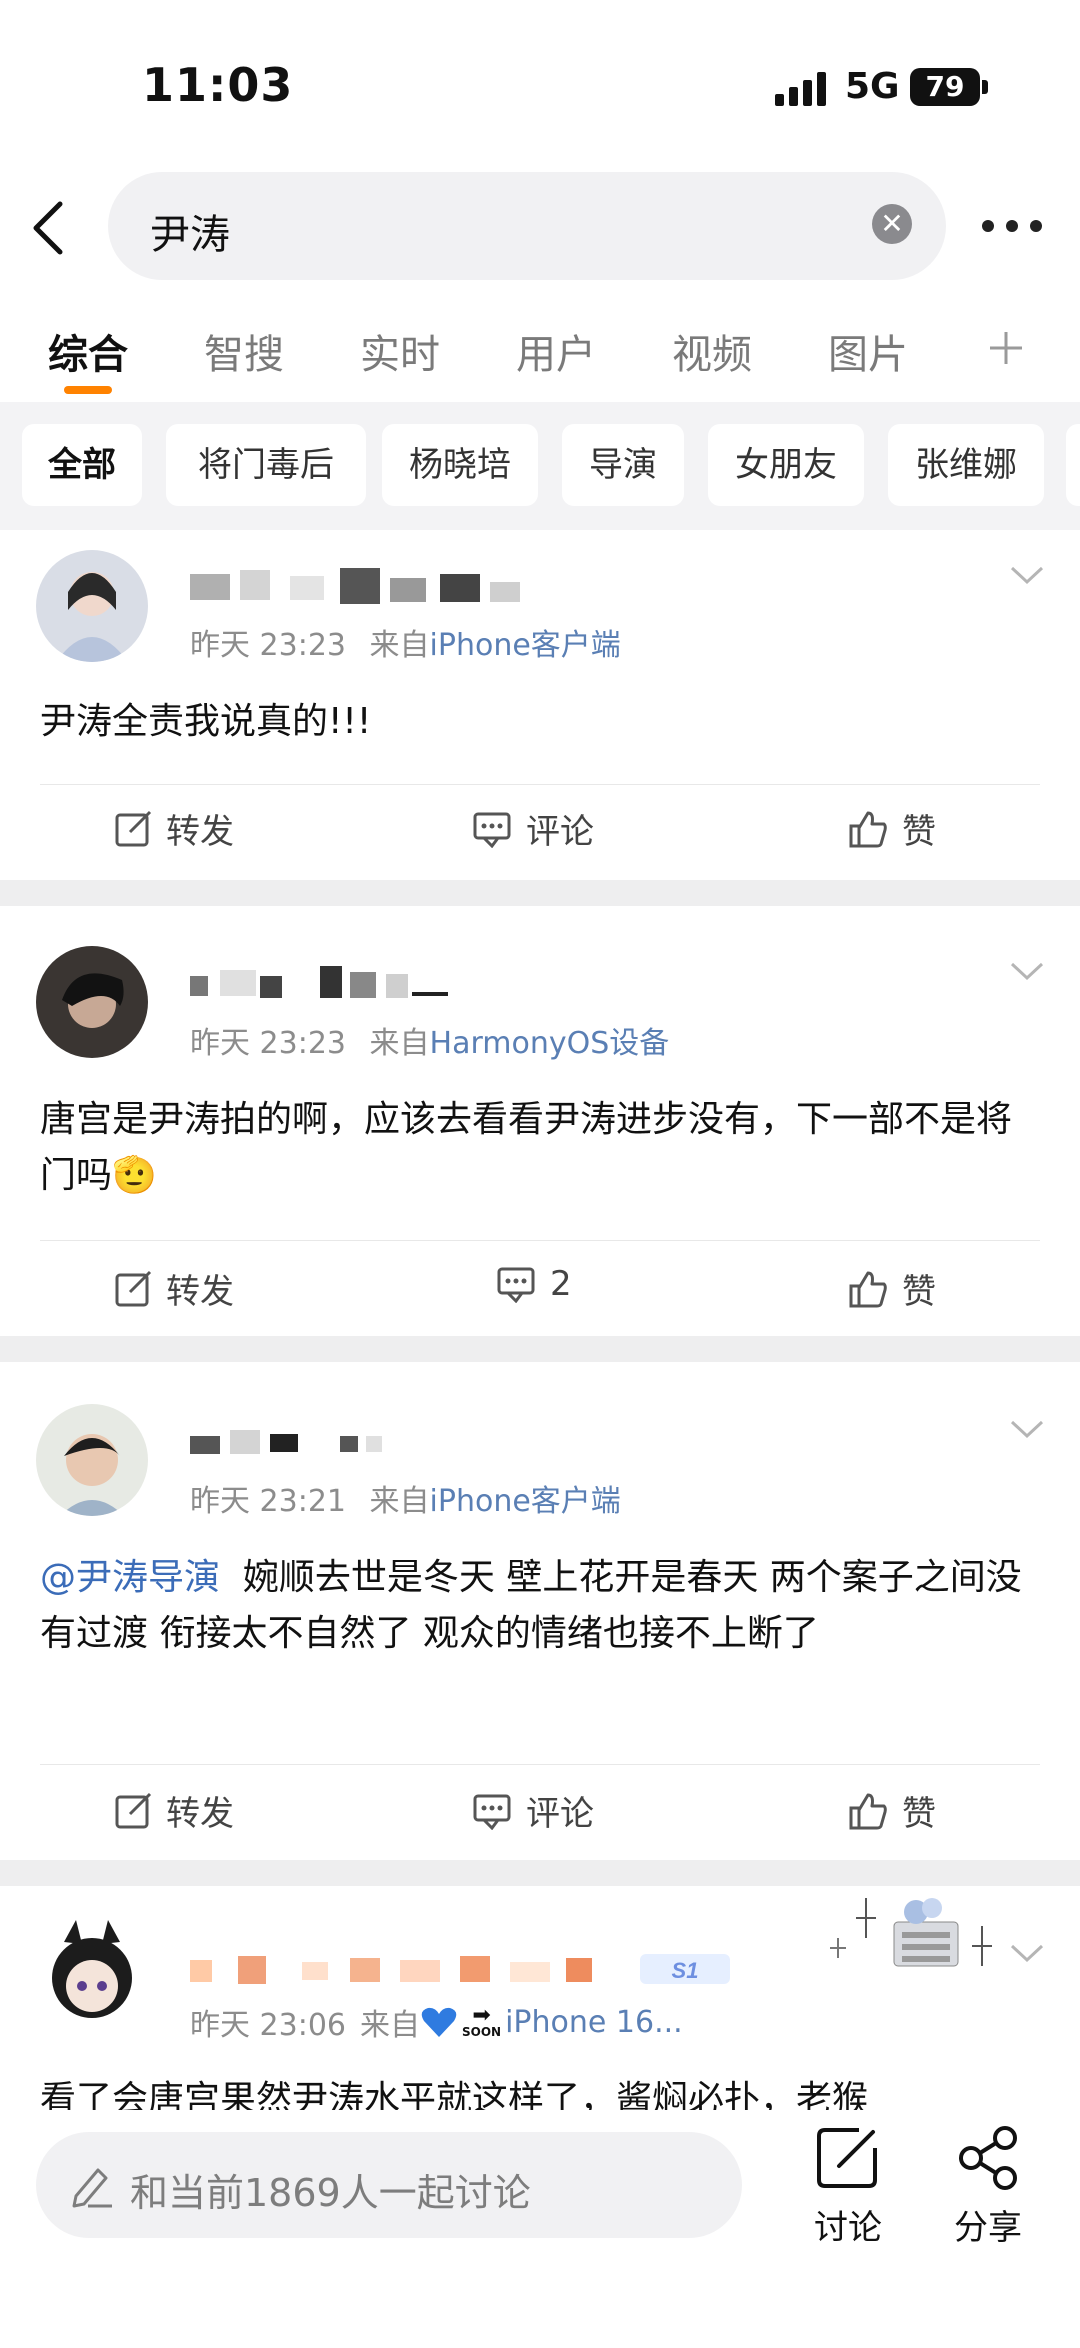  Describe the element at coordinates (868, 351) in the screenshot. I see `tab-images: 图片` at that location.